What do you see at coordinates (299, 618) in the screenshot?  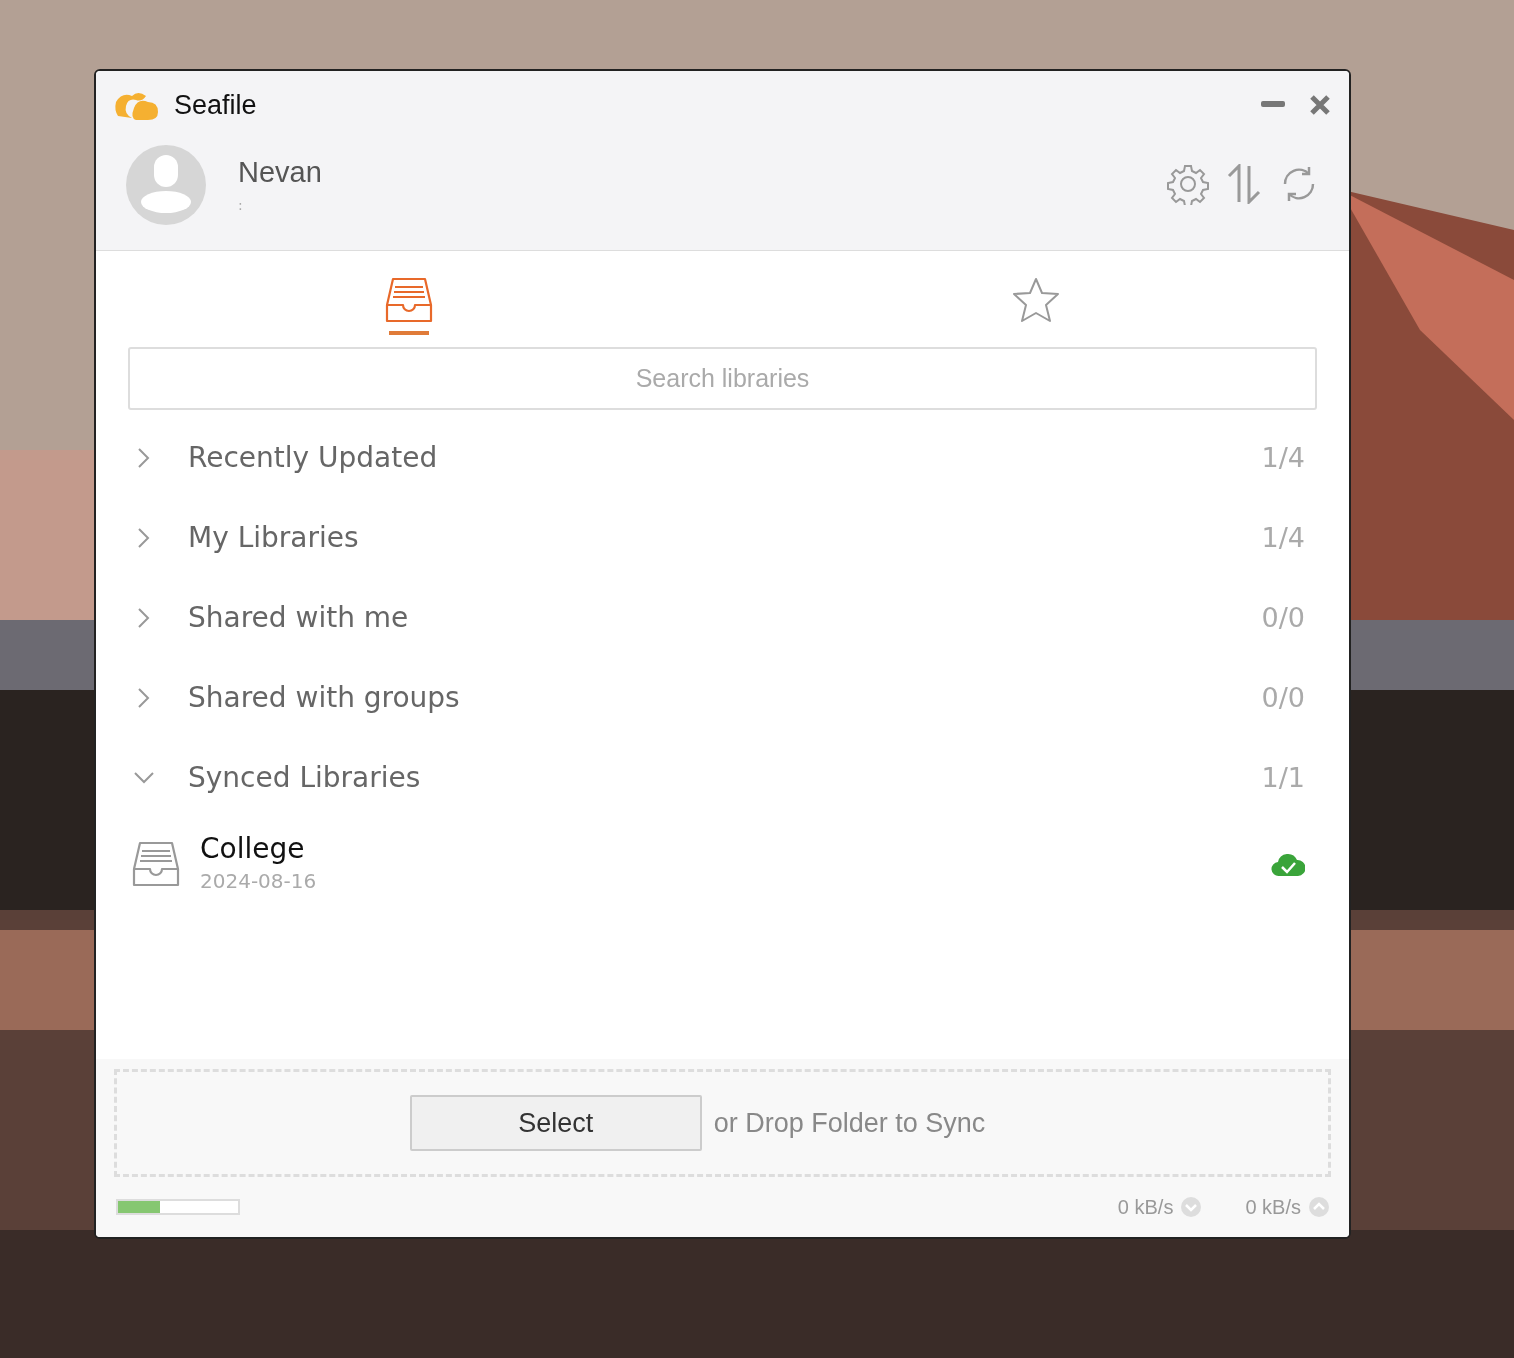 I see `category-label: Shared with me` at bounding box center [299, 618].